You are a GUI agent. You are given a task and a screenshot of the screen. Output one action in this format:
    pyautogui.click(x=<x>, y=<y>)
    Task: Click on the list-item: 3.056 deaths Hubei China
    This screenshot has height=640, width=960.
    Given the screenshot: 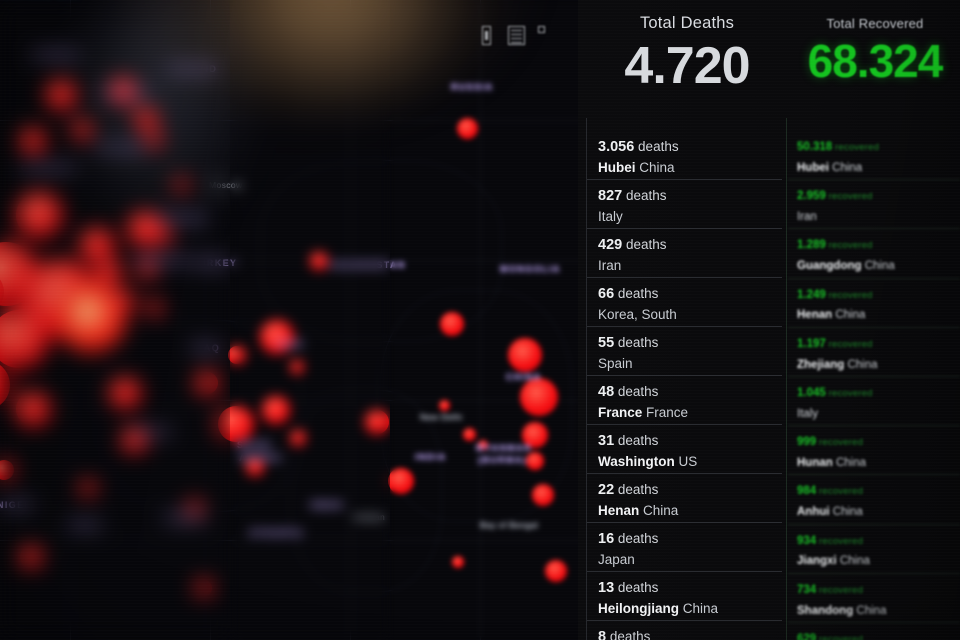 What is the action you would take?
    pyautogui.click(x=684, y=155)
    